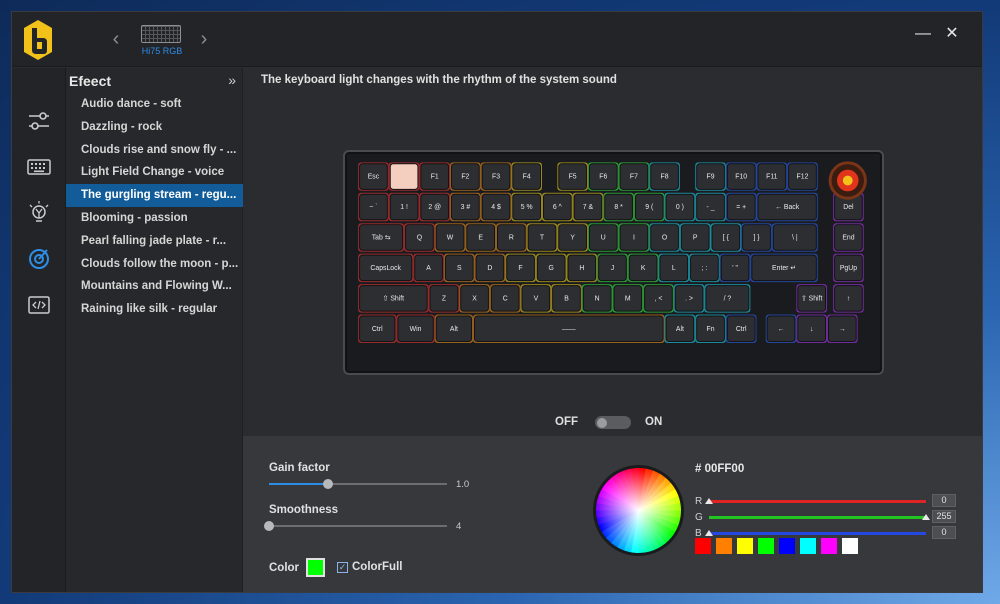 The image size is (1000, 604). What do you see at coordinates (154, 127) in the screenshot?
I see `effect-item: Dazzling - rock` at bounding box center [154, 127].